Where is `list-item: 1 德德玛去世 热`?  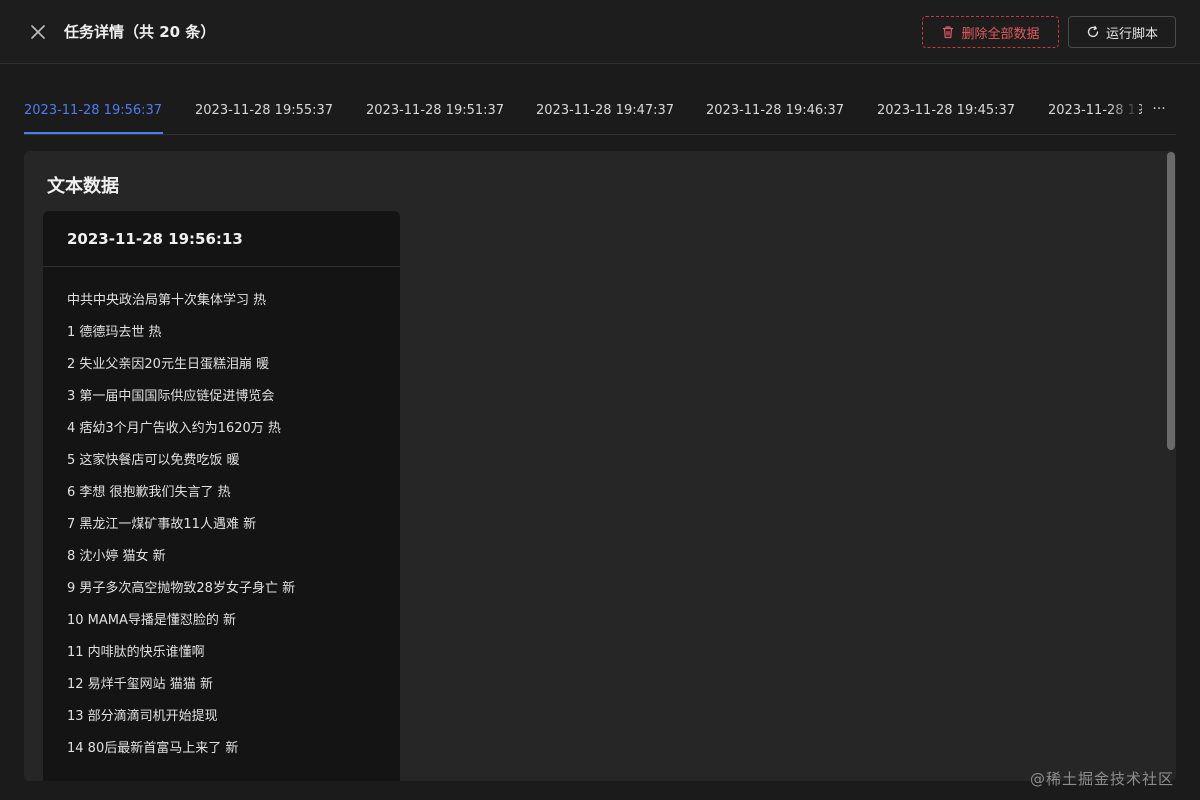 list-item: 1 德德玛去世 热 is located at coordinates (114, 332).